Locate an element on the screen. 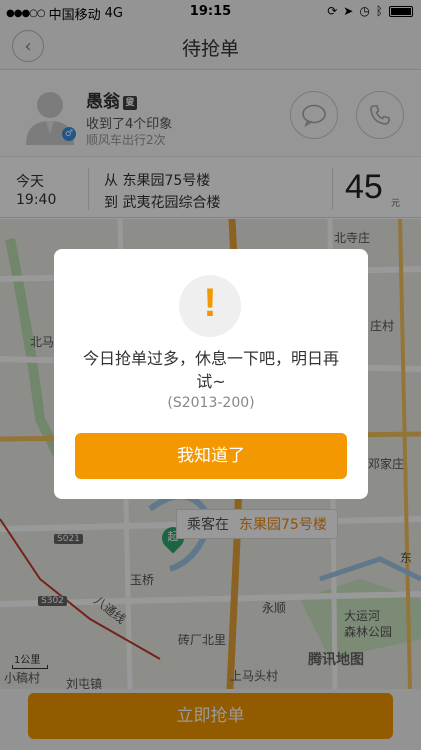 The width and height of the screenshot is (421, 750). dialog-error-code: (S2013-200) is located at coordinates (211, 403).